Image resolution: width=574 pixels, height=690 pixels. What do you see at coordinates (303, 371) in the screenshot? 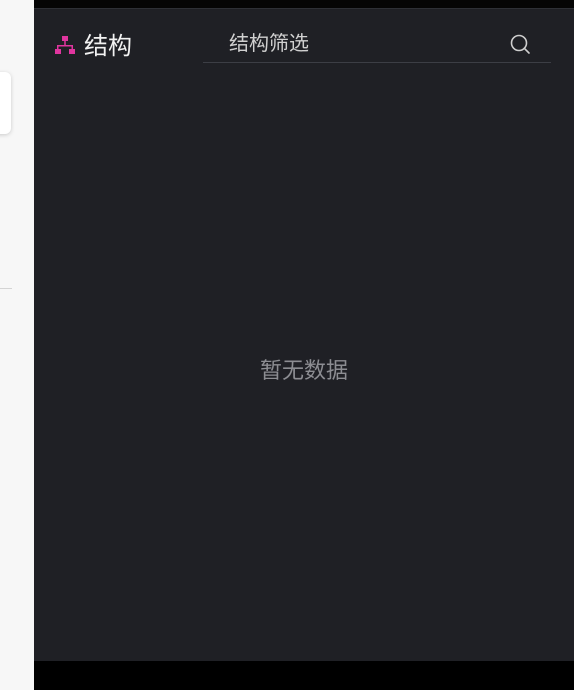
I see `empty-state-text: 暂无数据` at bounding box center [303, 371].